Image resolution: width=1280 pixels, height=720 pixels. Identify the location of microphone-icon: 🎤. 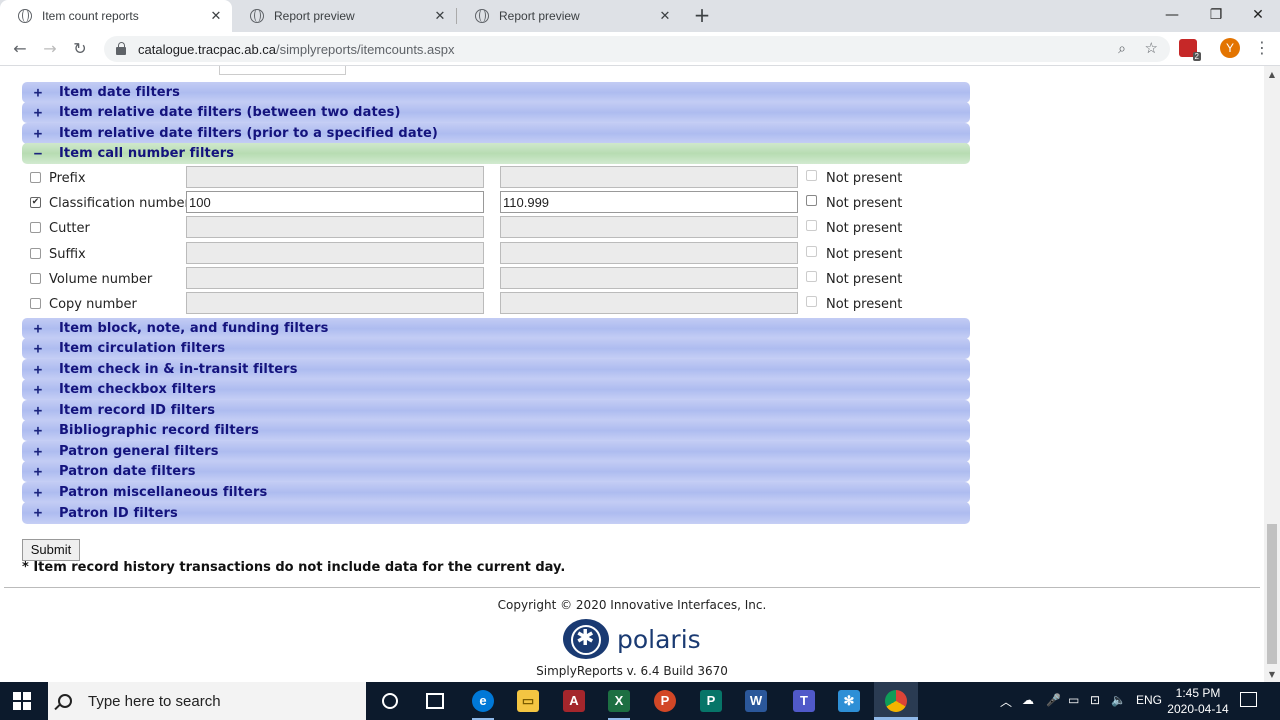
(1053, 700).